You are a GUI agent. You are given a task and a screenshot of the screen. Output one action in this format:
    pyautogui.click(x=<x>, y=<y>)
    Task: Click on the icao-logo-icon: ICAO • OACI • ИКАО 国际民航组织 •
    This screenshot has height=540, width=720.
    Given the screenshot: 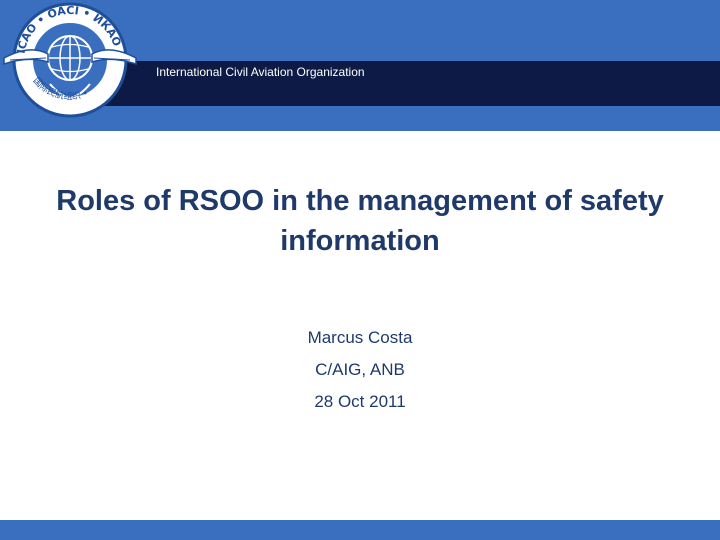 What is the action you would take?
    pyautogui.click(x=72, y=64)
    